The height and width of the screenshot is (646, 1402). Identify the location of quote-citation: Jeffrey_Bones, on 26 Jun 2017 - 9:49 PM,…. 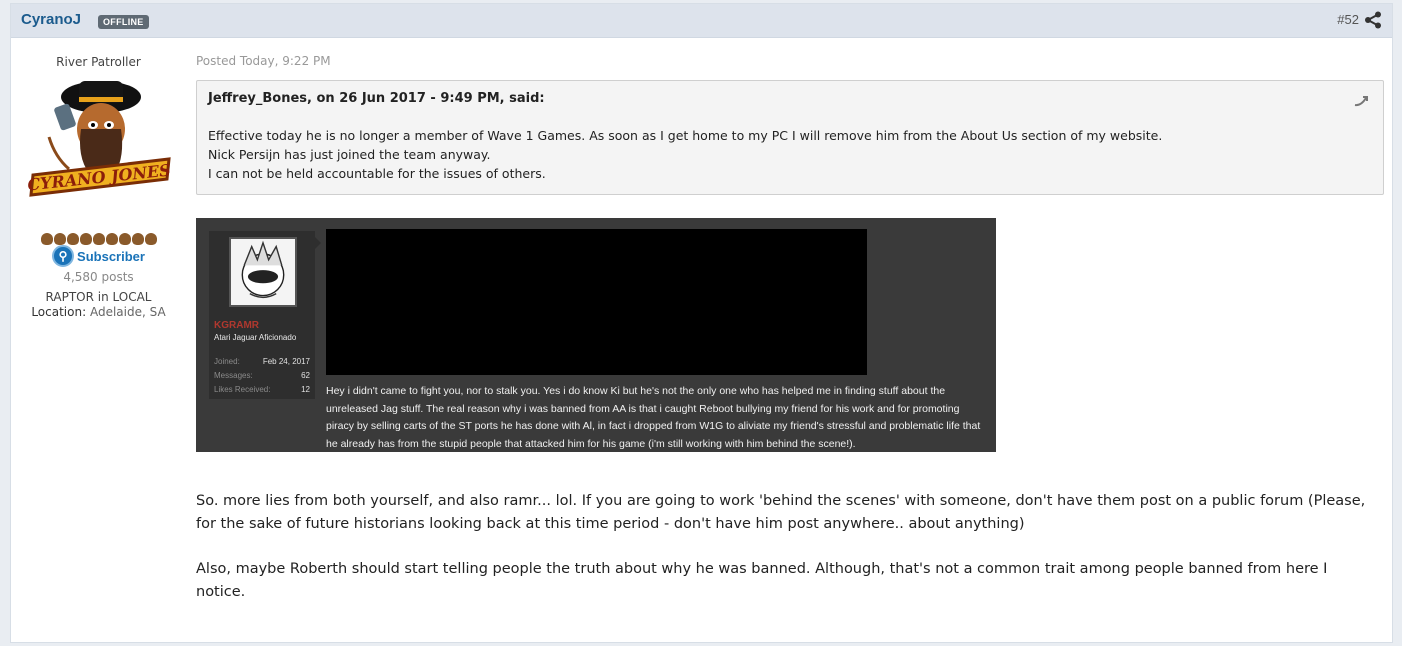
(376, 98).